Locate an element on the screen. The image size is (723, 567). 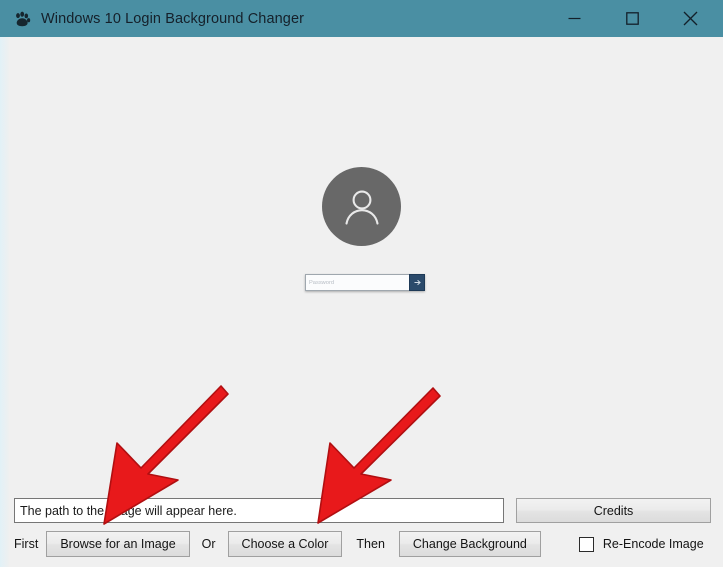
browse-for-image-button: Browse for an Image is located at coordinates (118, 544).